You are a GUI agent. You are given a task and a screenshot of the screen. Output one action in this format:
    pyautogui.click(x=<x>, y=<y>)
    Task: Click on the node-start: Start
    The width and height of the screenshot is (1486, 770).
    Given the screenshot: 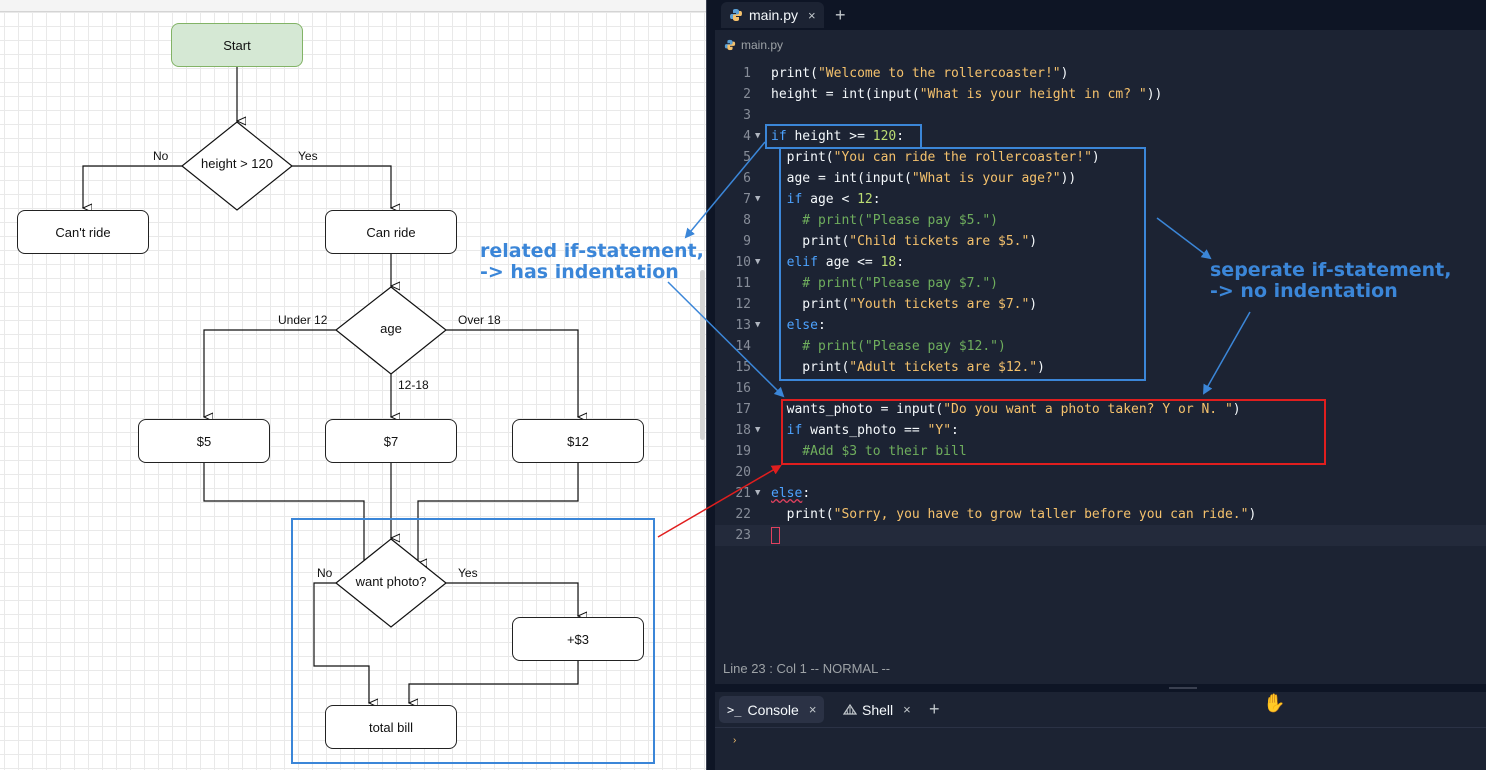 What is the action you would take?
    pyautogui.click(x=237, y=45)
    